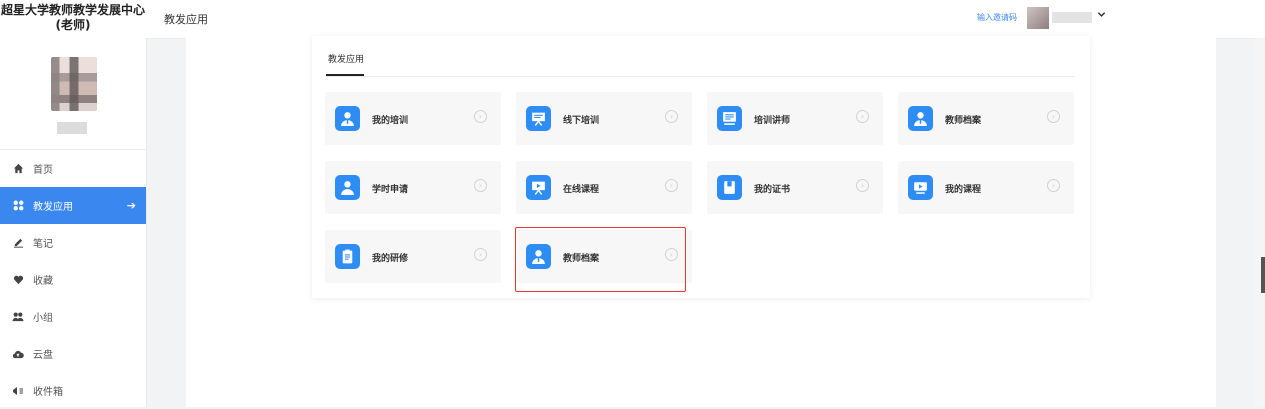  Describe the element at coordinates (413, 187) in the screenshot. I see `tile-credit-hours-application: 学时申请 ›` at that location.